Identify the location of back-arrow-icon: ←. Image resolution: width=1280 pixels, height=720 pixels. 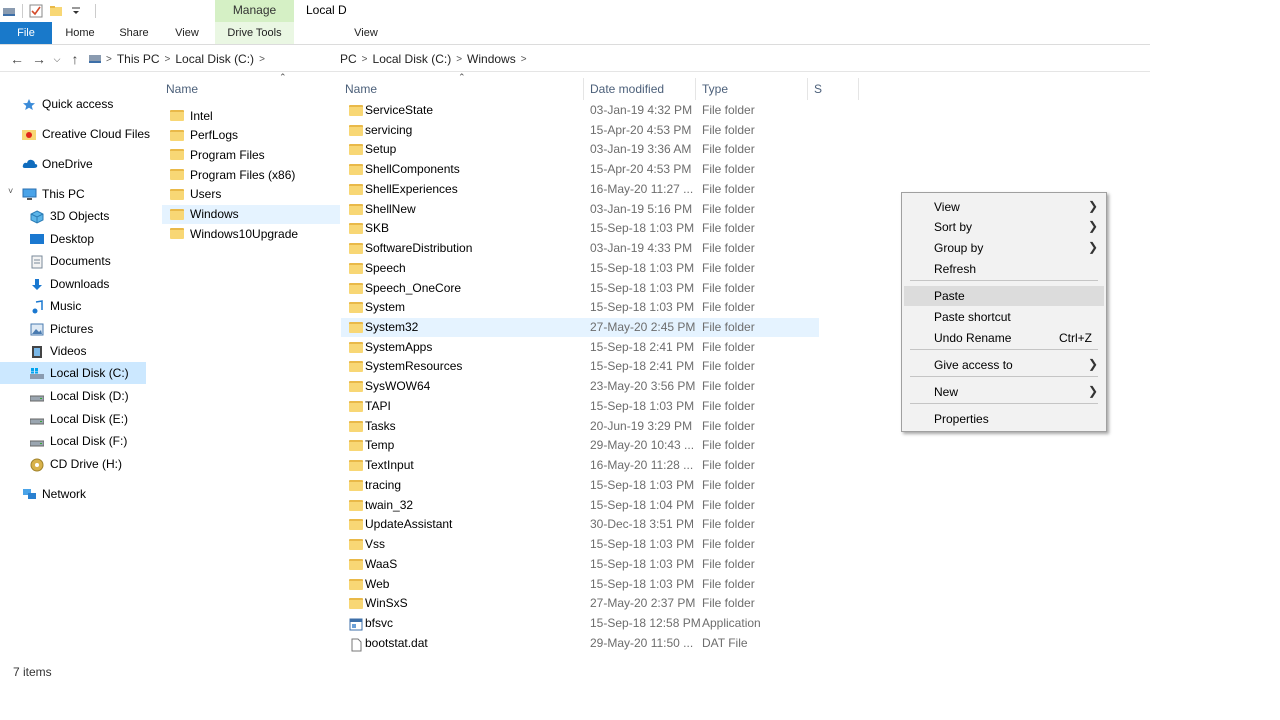
(17, 59).